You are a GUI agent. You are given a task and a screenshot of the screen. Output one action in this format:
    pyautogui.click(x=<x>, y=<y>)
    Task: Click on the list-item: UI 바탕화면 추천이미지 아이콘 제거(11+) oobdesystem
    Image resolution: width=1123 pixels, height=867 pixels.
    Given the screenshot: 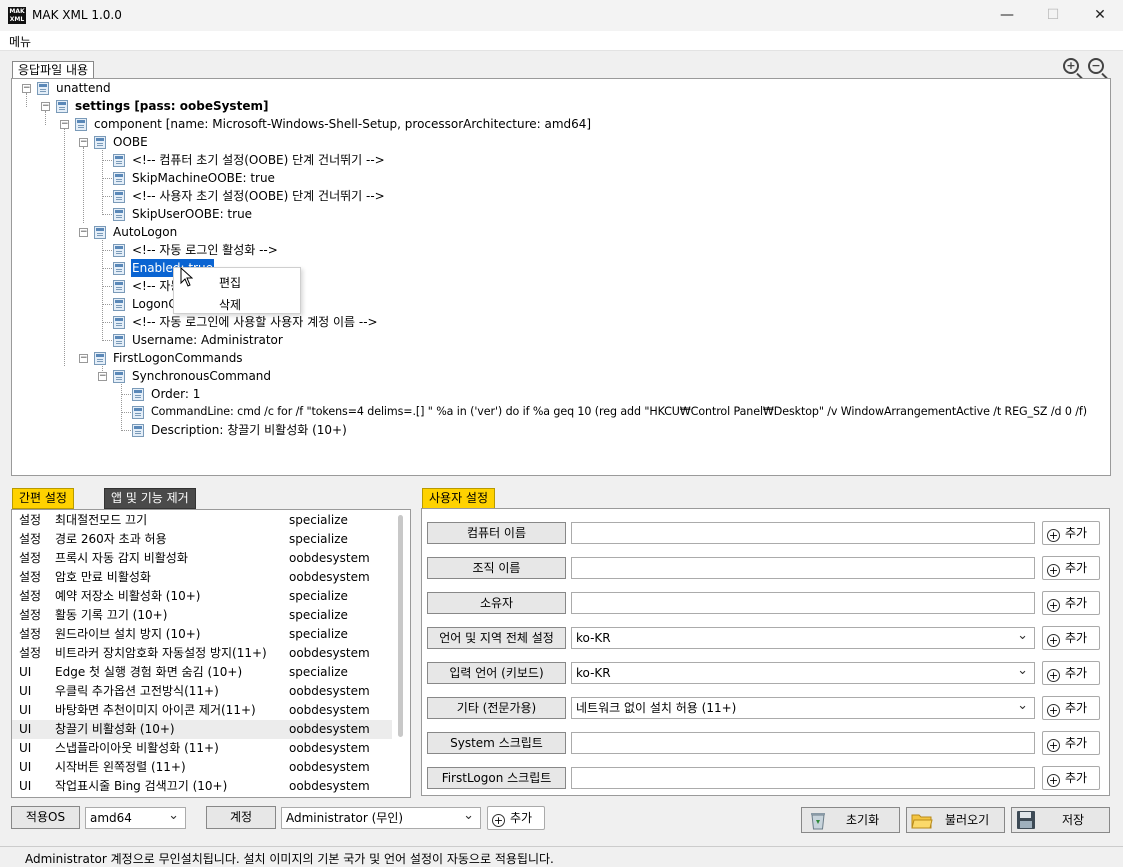 What is the action you would take?
    pyautogui.click(x=202, y=710)
    